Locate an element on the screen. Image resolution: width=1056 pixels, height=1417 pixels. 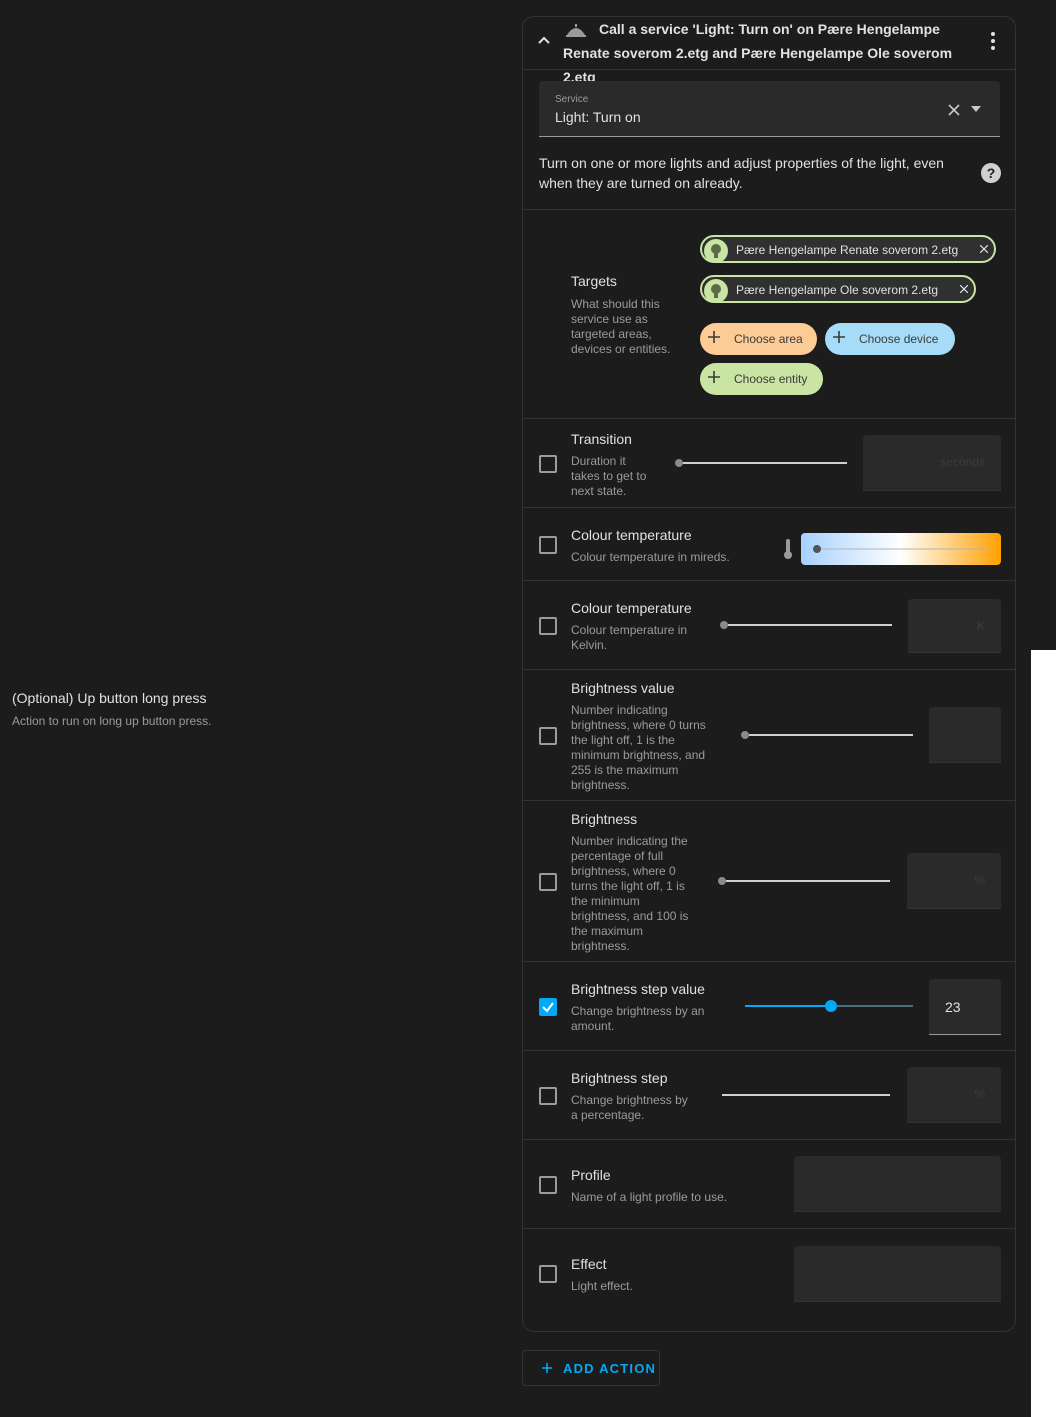
effect-title: Effect is located at coordinates (589, 1264).